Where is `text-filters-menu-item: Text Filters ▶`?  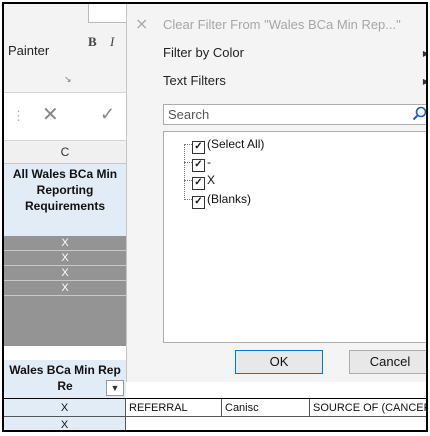 text-filters-menu-item: Text Filters ▶ is located at coordinates (294, 80).